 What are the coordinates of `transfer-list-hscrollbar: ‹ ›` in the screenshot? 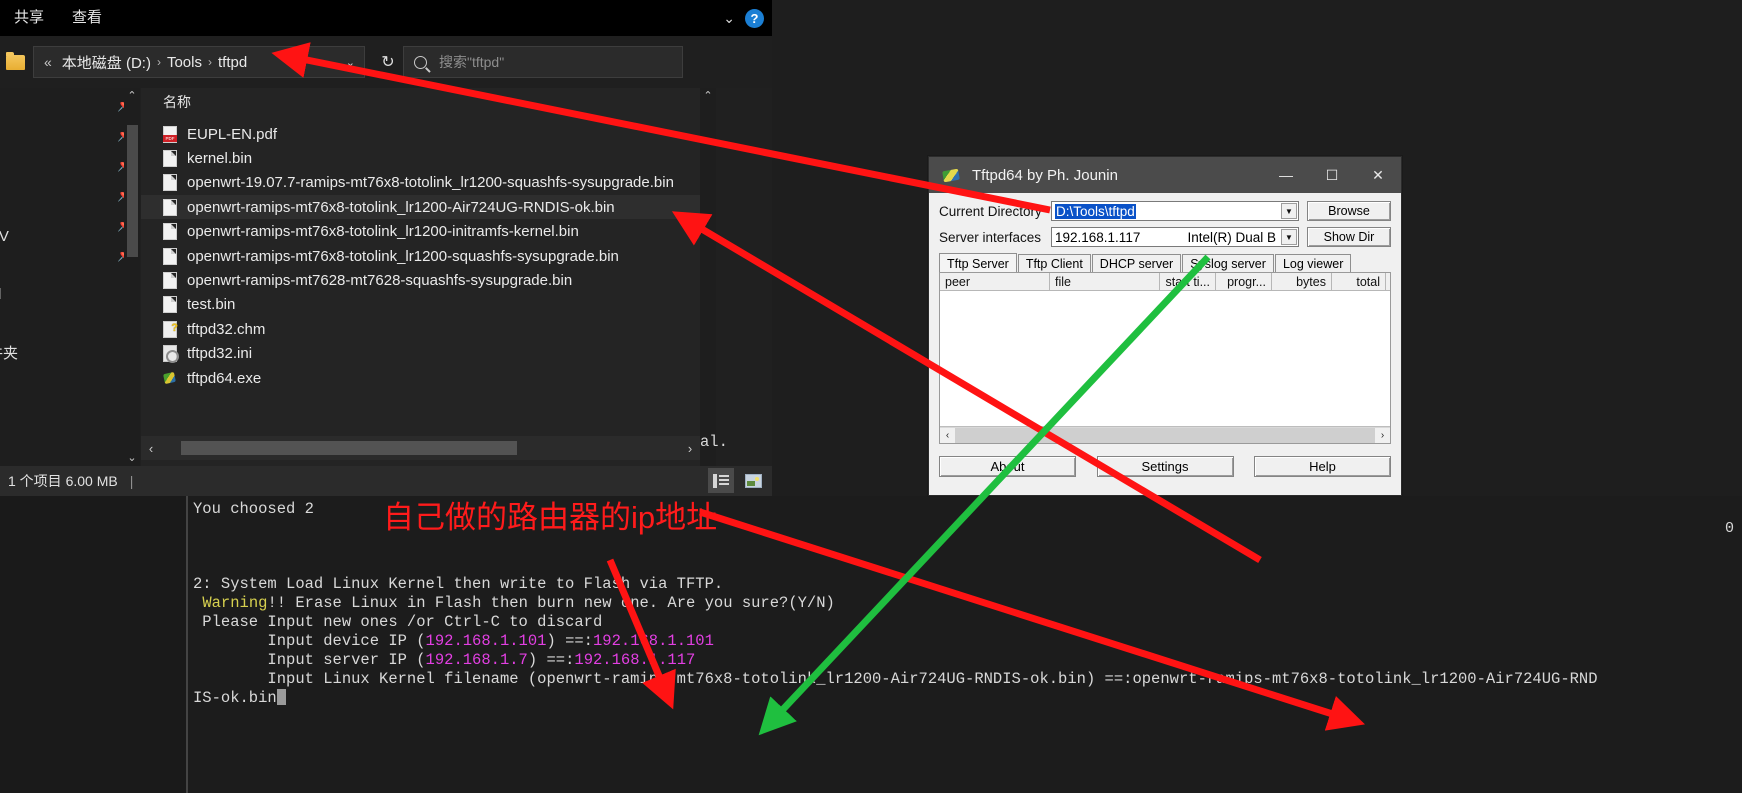 It's located at (1165, 434).